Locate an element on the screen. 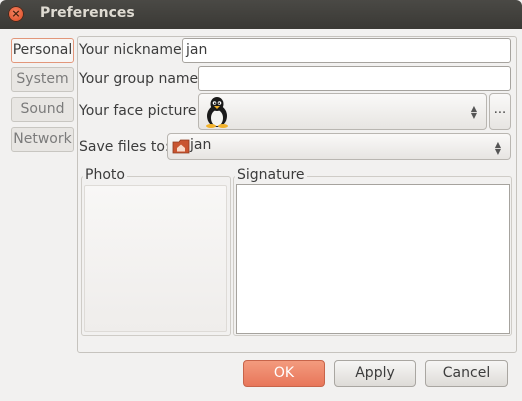  signature-frame-title: Signature is located at coordinates (271, 175).